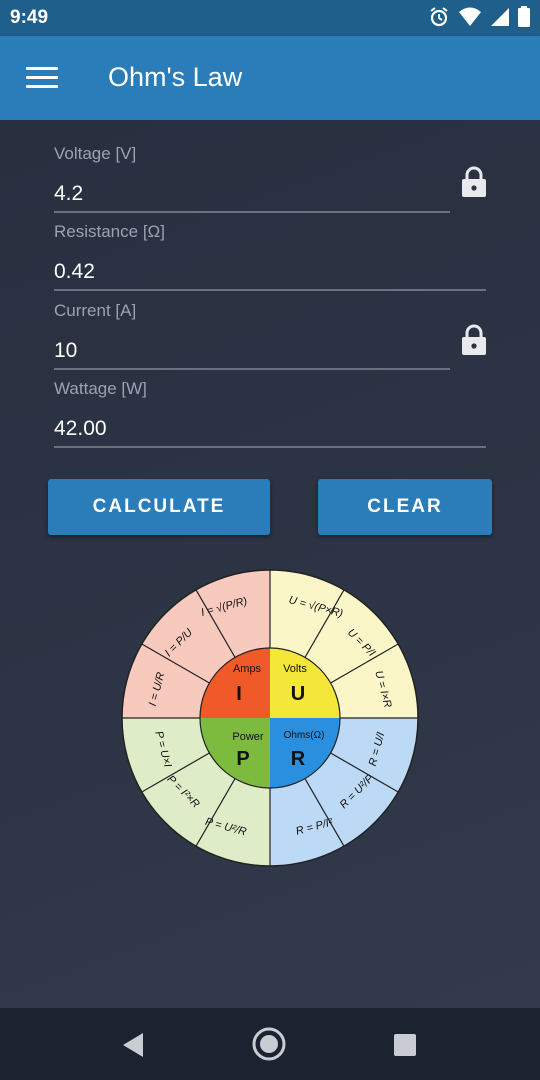 This screenshot has height=1080, width=540. What do you see at coordinates (252, 335) in the screenshot?
I see `current-field: Current [A] 10` at bounding box center [252, 335].